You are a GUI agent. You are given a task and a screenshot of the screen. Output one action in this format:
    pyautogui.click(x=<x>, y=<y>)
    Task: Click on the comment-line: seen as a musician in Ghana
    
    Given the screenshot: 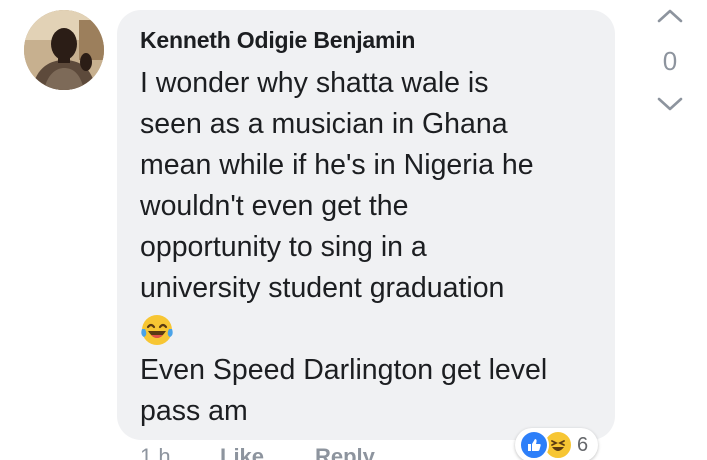 What is the action you would take?
    pyautogui.click(x=324, y=124)
    